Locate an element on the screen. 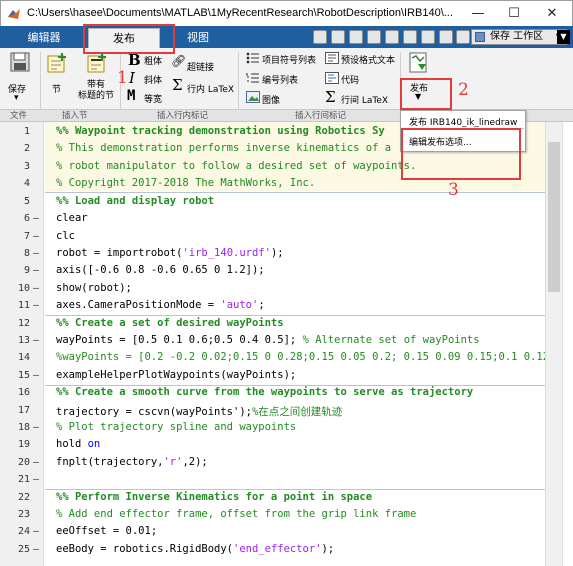 The image size is (573, 566). publish-icon is located at coordinates (418, 62).